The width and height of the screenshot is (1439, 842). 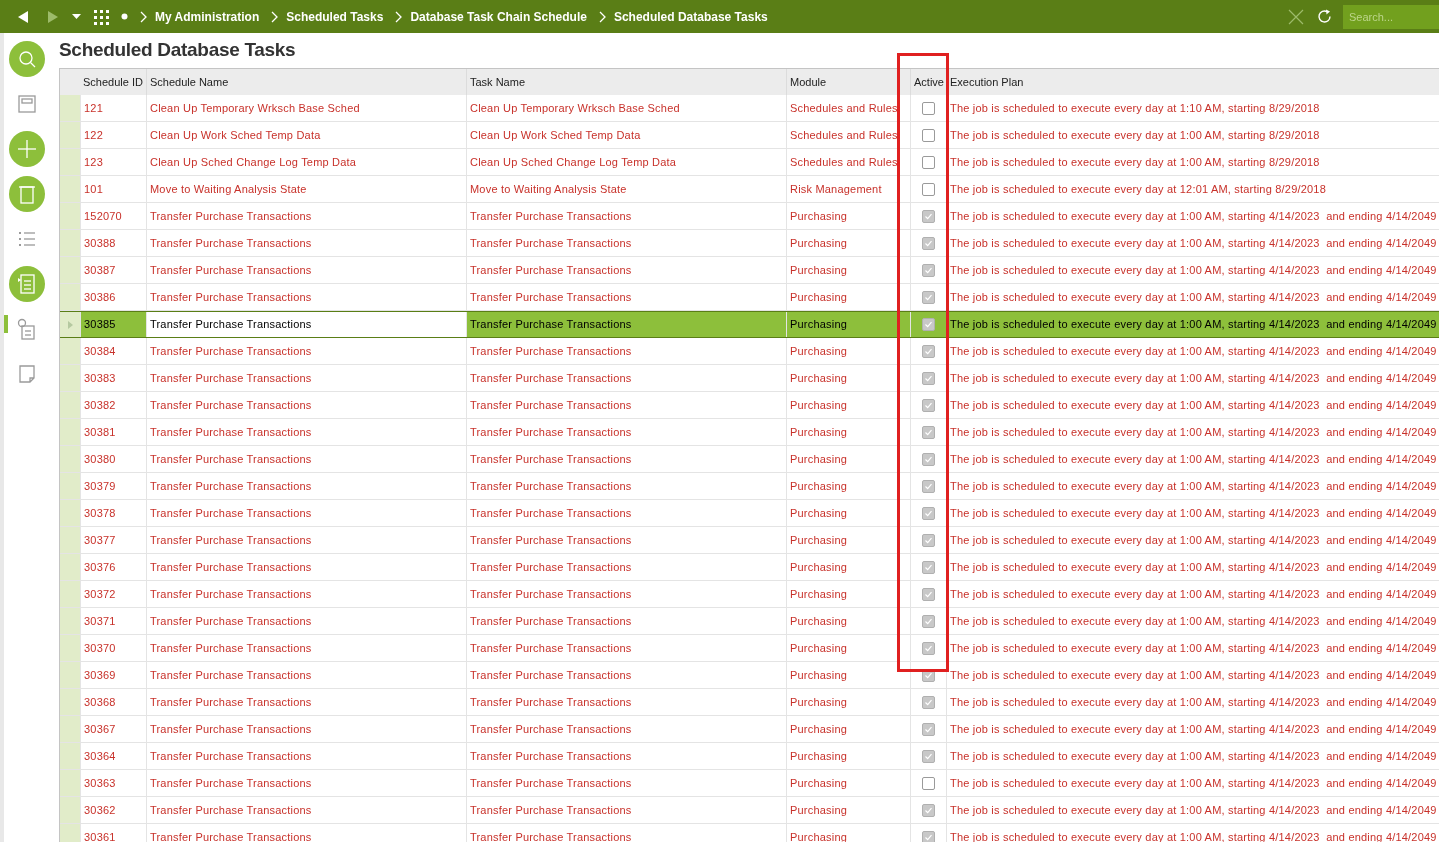 What do you see at coordinates (113, 675) in the screenshot?
I see `table-cell: 30369` at bounding box center [113, 675].